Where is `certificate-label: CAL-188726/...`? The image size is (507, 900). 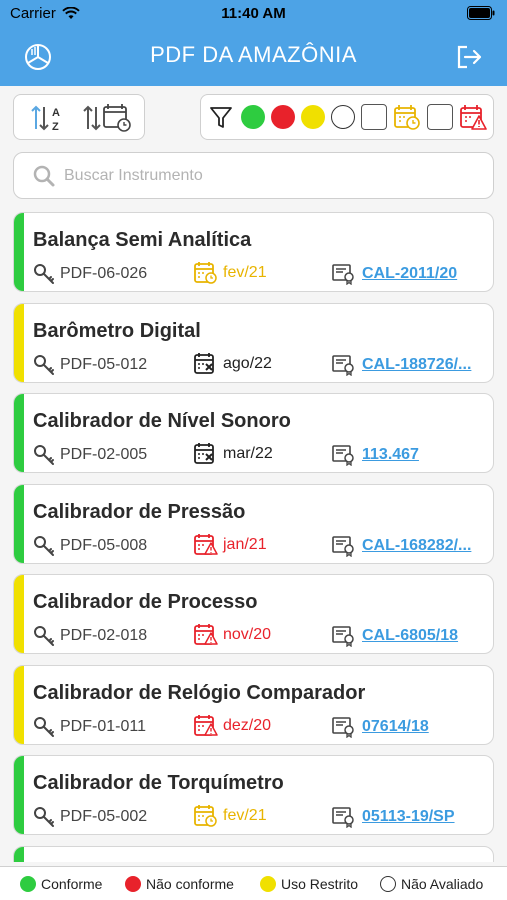
certificate-label: CAL-188726/... is located at coordinates (416, 365).